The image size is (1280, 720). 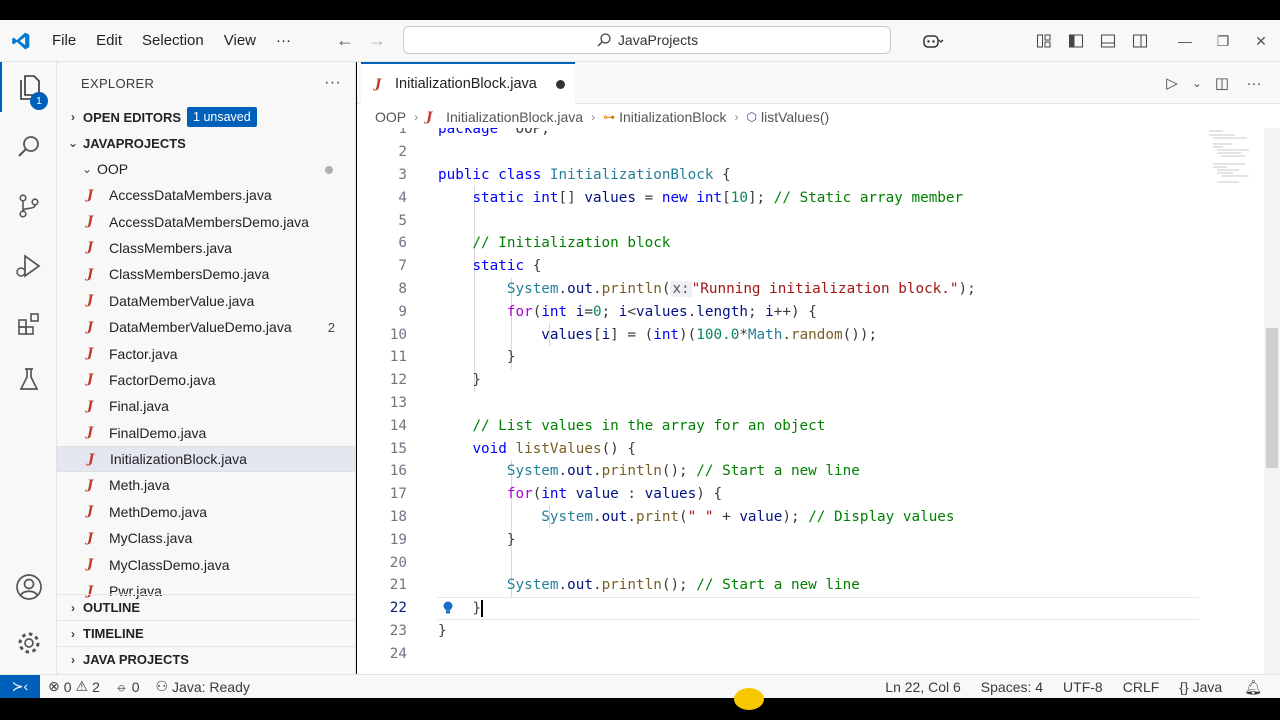 I want to click on accounts-activity, so click(x=28, y=587).